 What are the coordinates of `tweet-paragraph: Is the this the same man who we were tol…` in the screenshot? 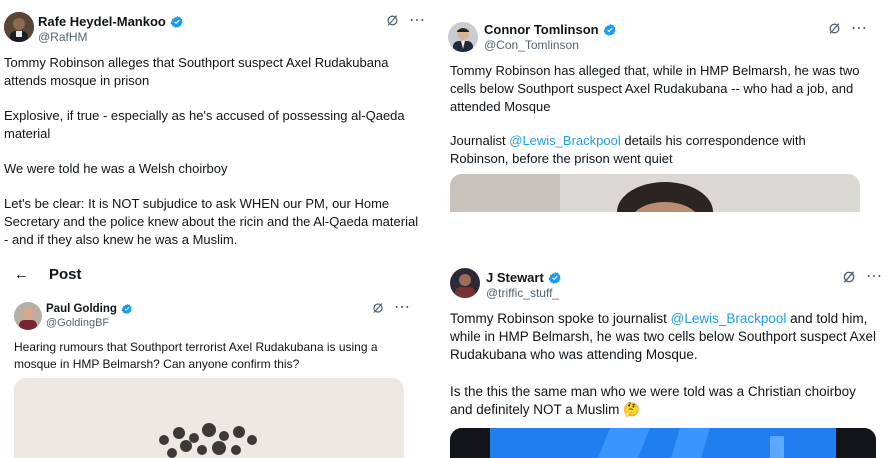 It's located at (653, 400).